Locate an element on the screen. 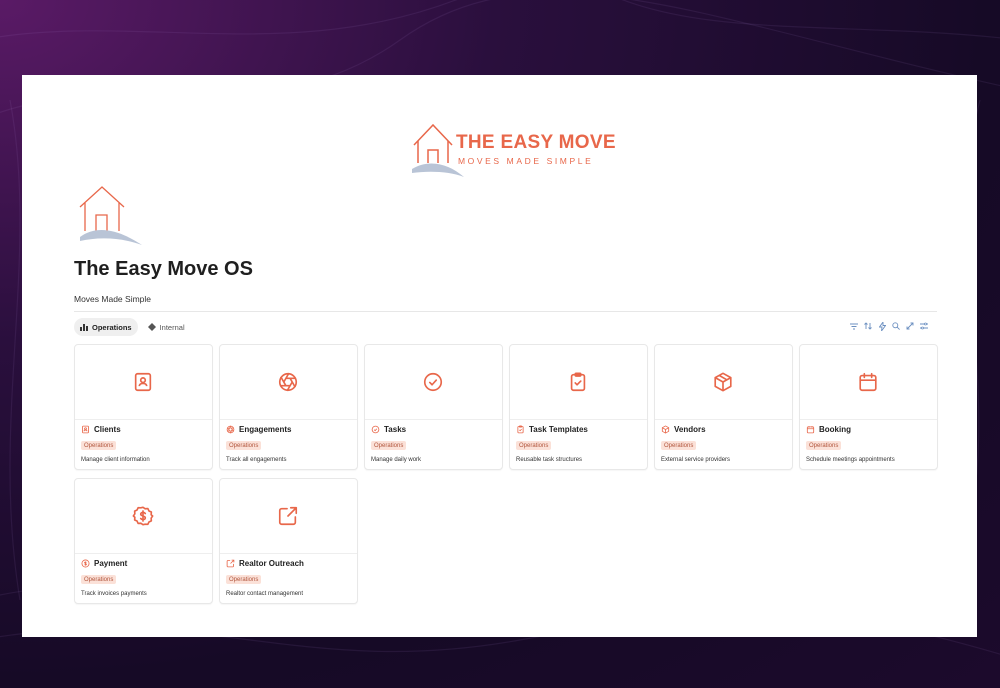 The width and height of the screenshot is (1000, 688). card-title-label: Tasks is located at coordinates (395, 429).